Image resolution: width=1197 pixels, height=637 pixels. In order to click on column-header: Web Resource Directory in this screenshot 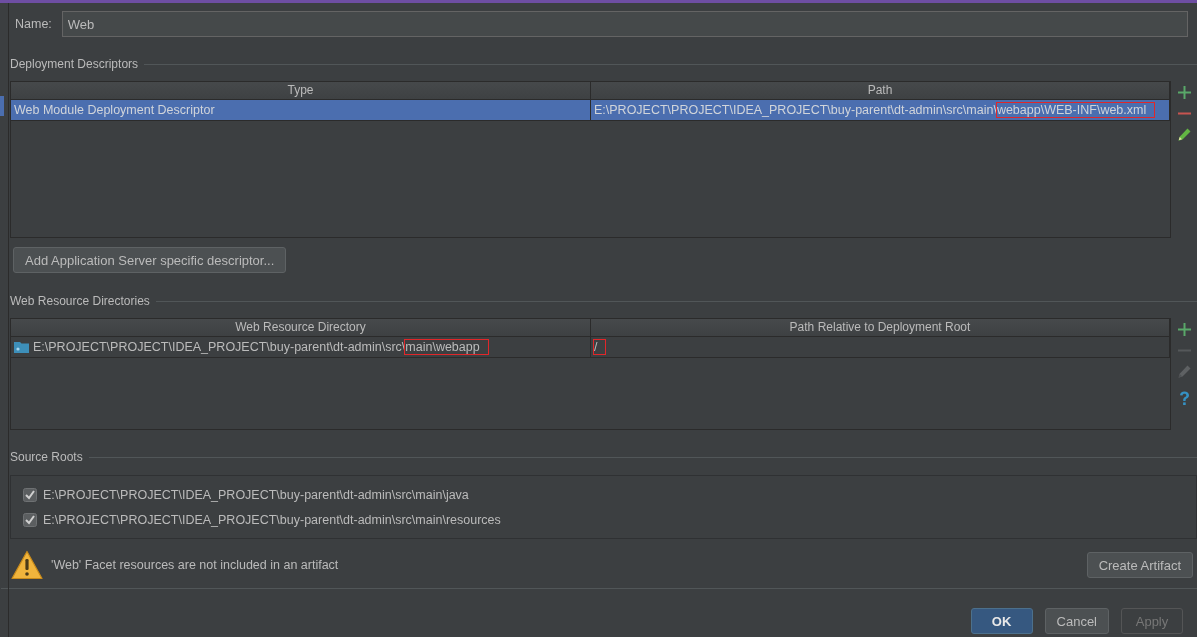, I will do `click(301, 328)`.